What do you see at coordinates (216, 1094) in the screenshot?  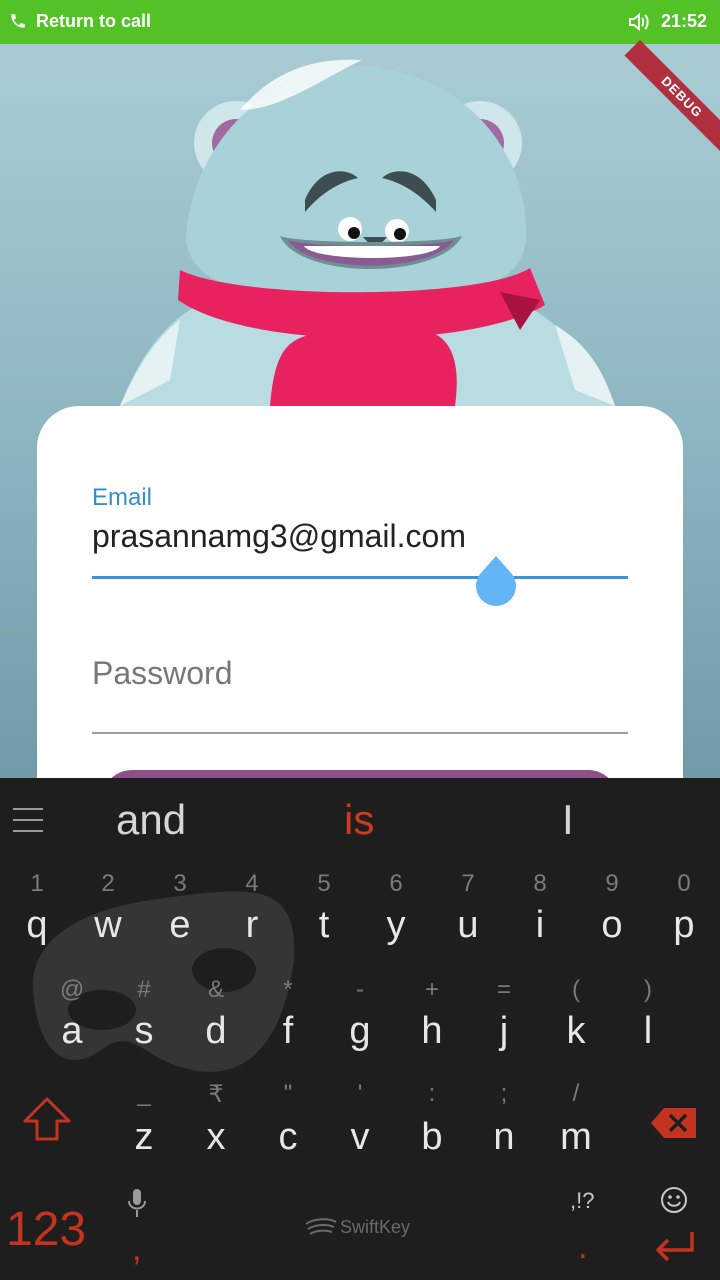 I see `key-hint: ₹` at bounding box center [216, 1094].